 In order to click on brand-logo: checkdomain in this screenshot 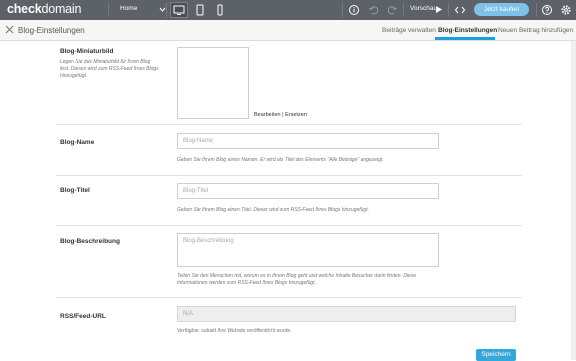, I will do `click(44, 9)`.